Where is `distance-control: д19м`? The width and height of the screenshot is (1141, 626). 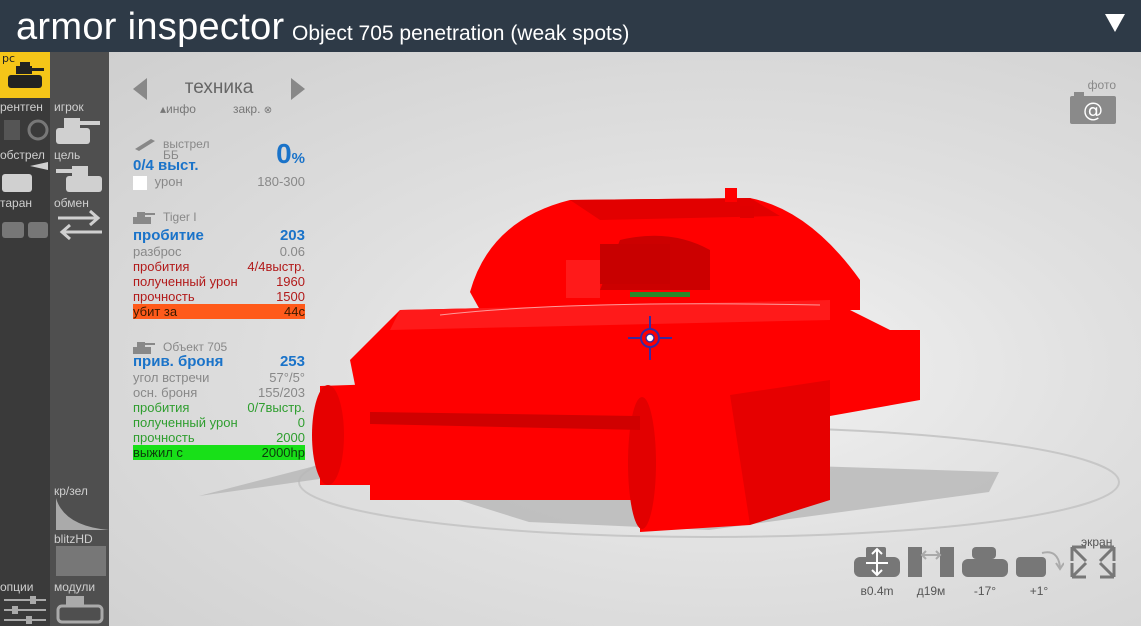 distance-control: д19м is located at coordinates (931, 573).